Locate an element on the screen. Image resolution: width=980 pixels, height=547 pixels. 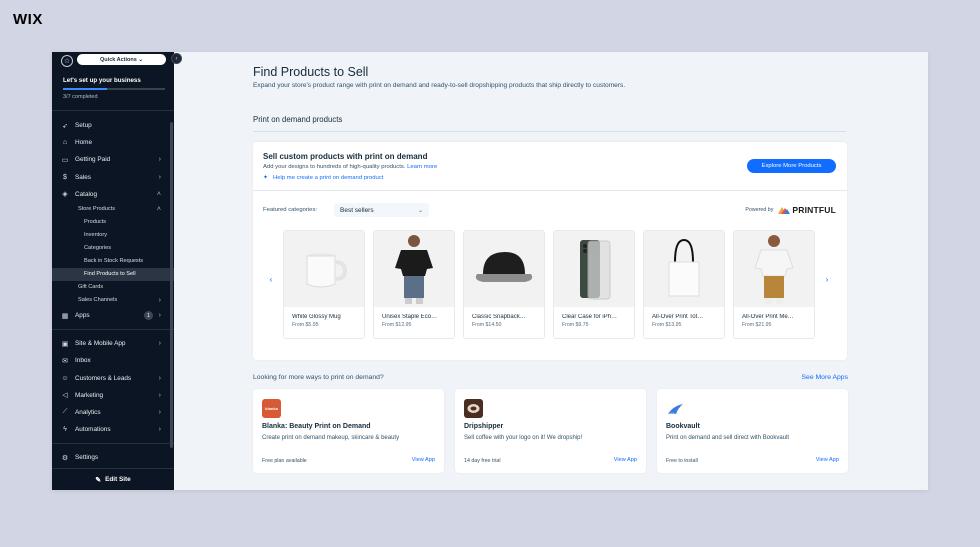
apps-icon: ▦ is located at coordinates (65, 316).